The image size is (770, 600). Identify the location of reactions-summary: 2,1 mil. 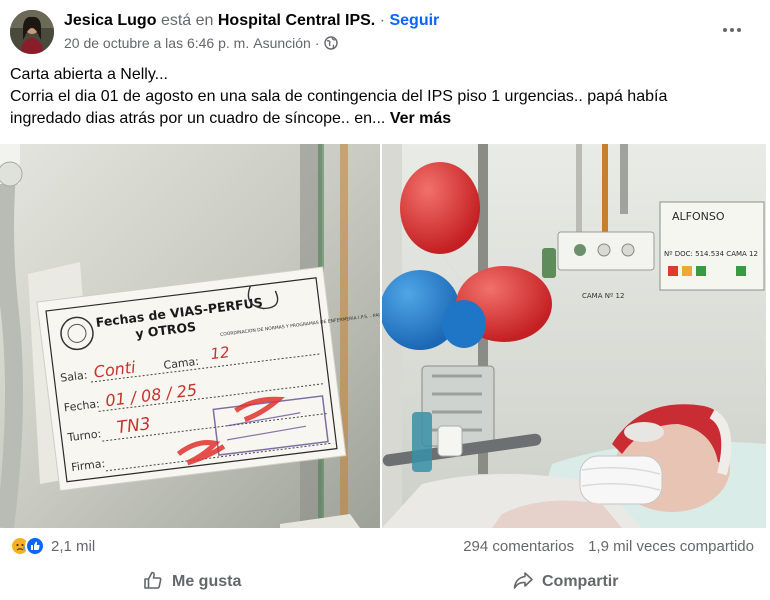
(52, 546).